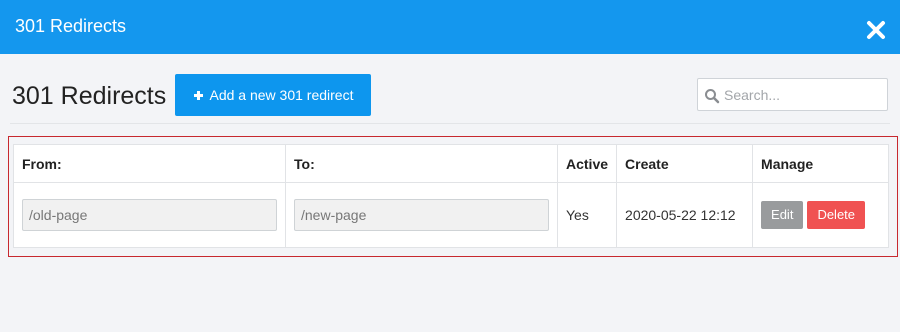  Describe the element at coordinates (71, 26) in the screenshot. I see `modal-title: 301 Redirects` at that location.